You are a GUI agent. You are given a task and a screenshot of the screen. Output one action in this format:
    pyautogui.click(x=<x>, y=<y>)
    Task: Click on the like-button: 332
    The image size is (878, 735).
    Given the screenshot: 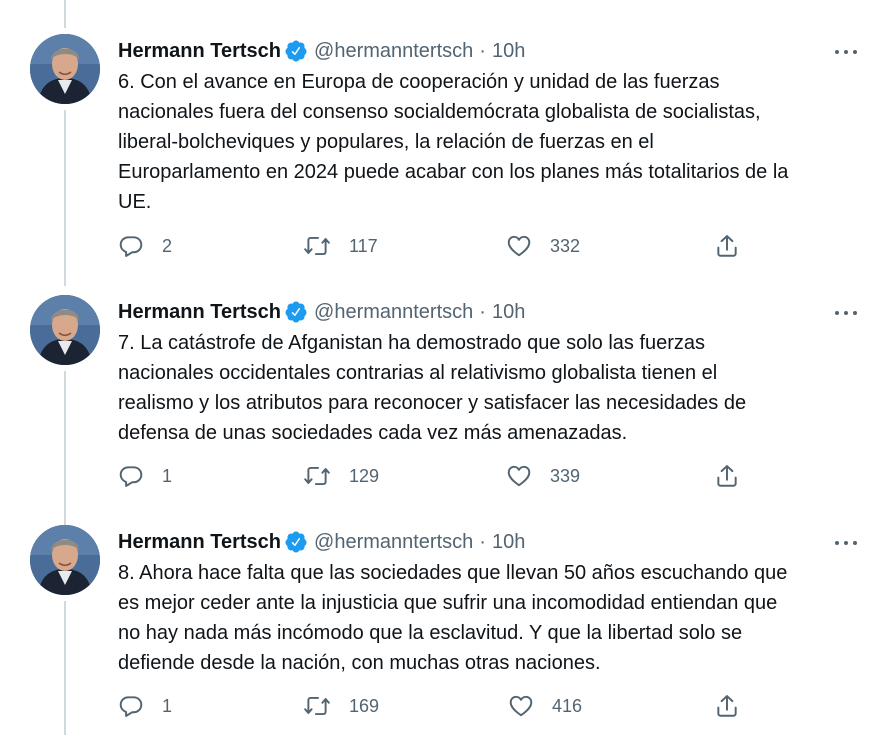 What is the action you would take?
    pyautogui.click(x=543, y=246)
    